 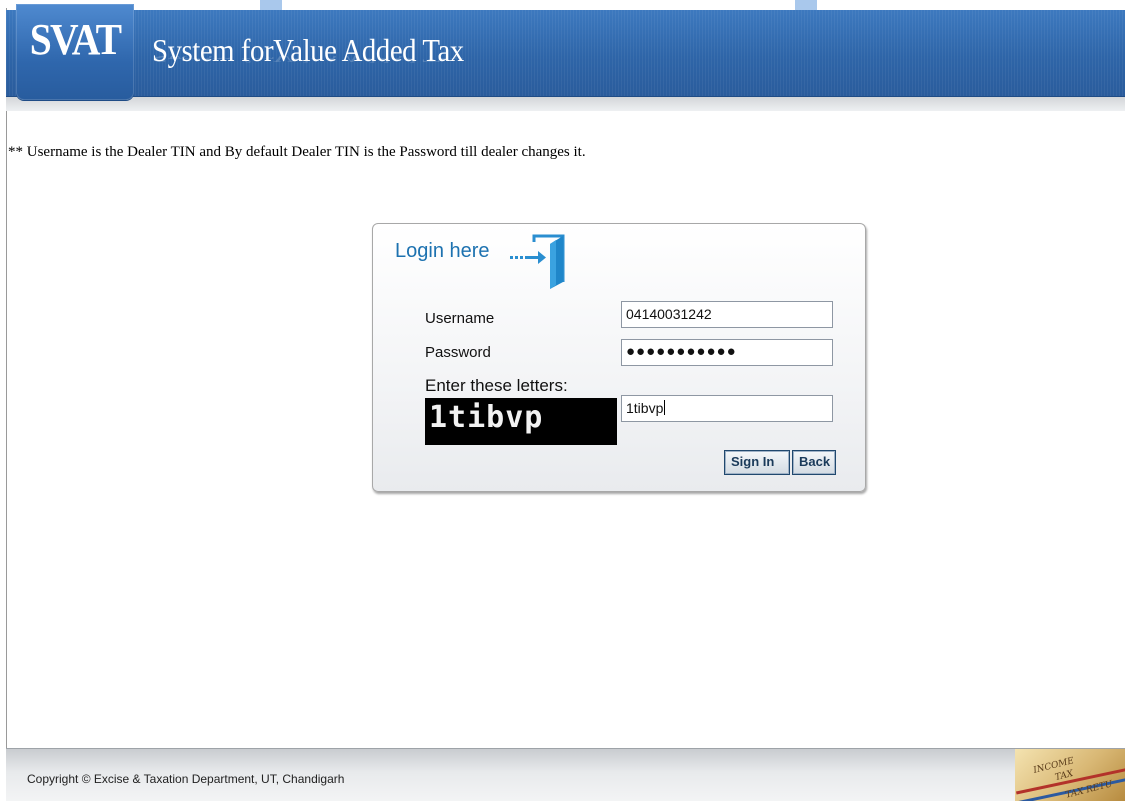 What do you see at coordinates (645, 408) in the screenshot?
I see `captcha-input-value: 1tibvp` at bounding box center [645, 408].